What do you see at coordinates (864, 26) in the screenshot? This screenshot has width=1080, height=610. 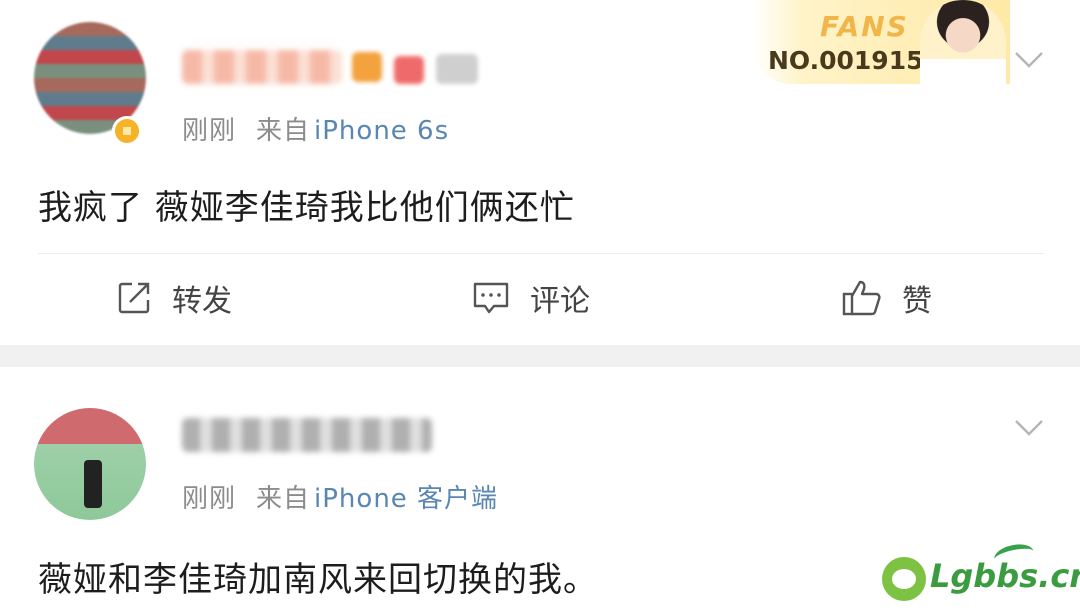 I see `fans-badge-title: FANS` at bounding box center [864, 26].